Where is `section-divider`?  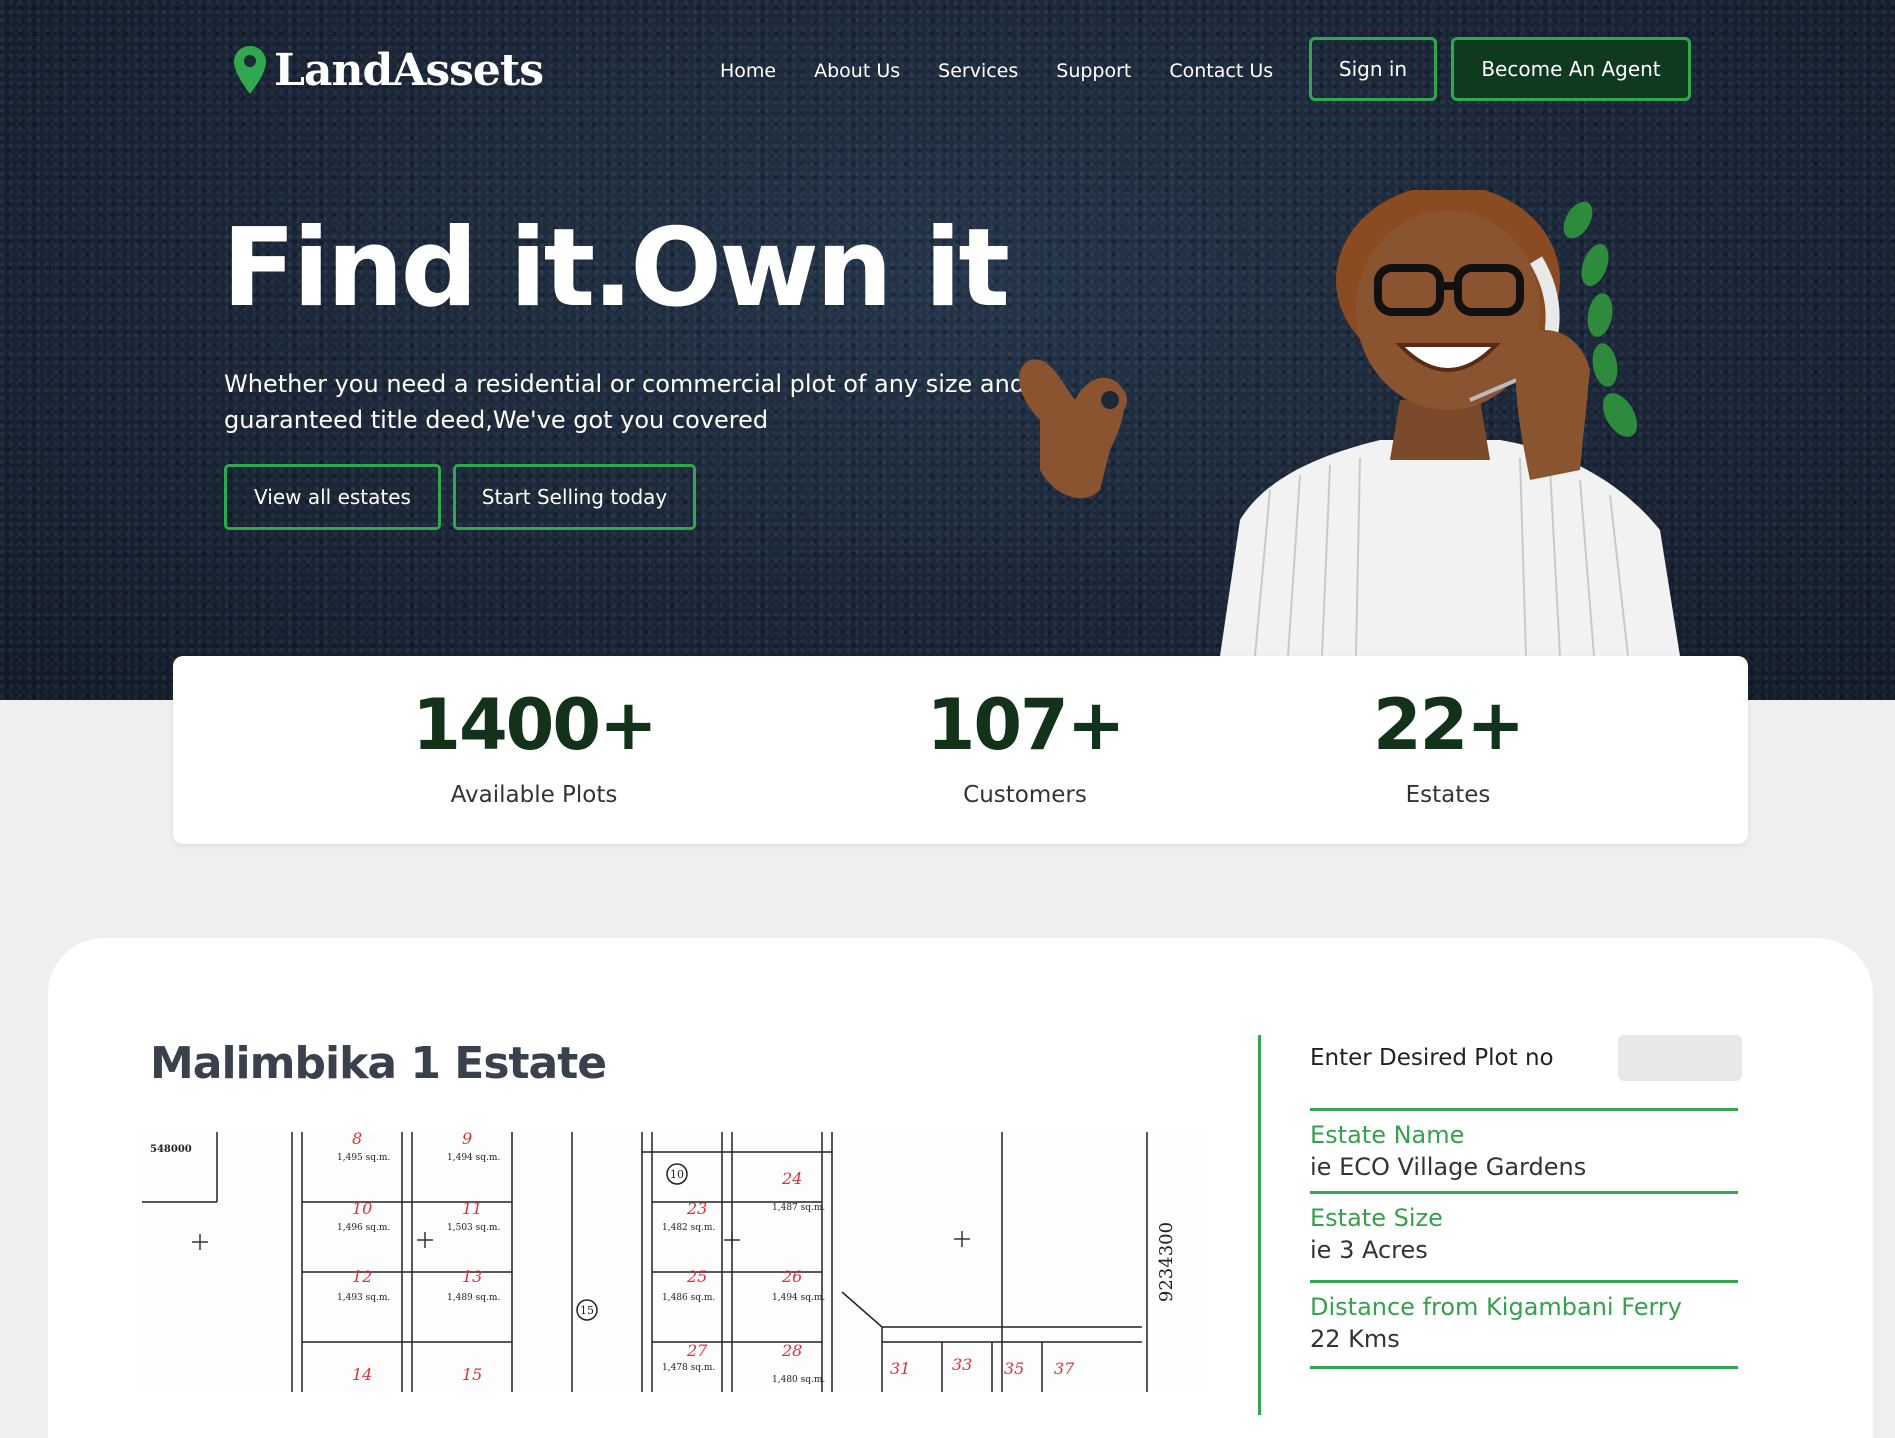 section-divider is located at coordinates (1259, 1225).